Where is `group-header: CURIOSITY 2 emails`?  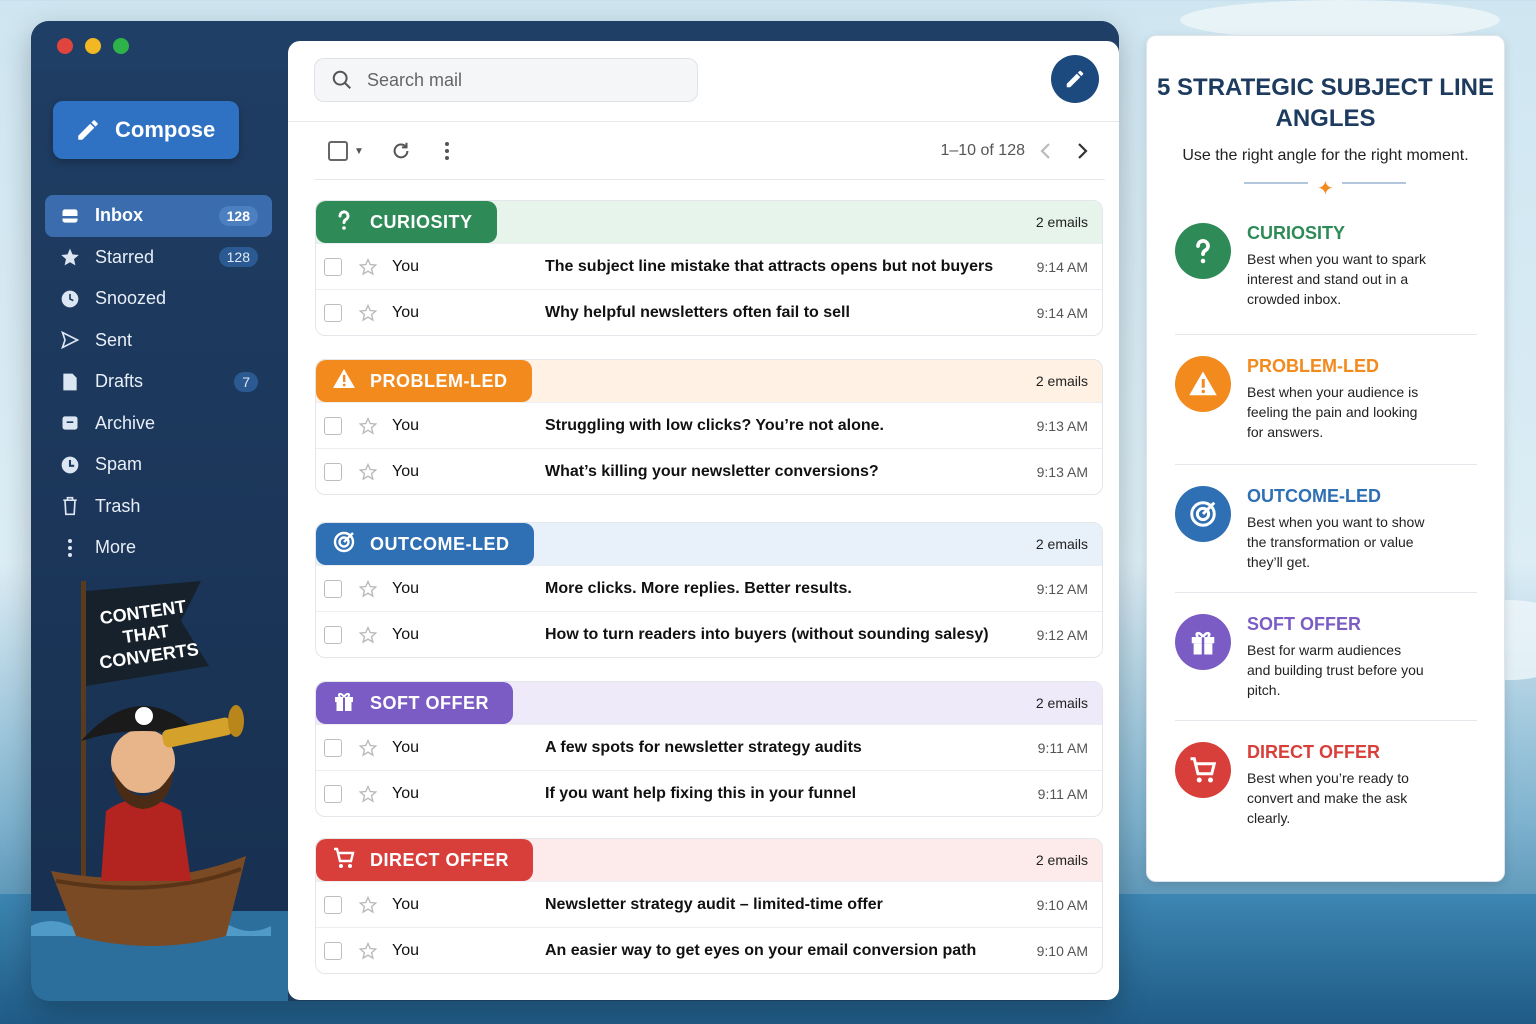
group-header: CURIOSITY 2 emails is located at coordinates (709, 222).